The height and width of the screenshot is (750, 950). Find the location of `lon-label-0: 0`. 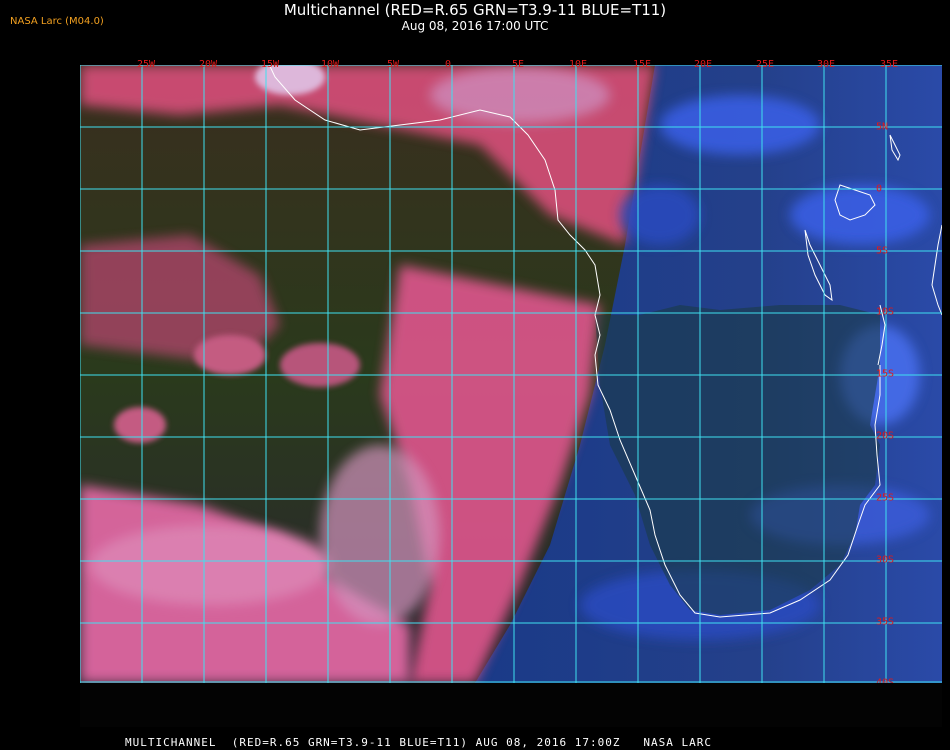

lon-label-0: 0 is located at coordinates (448, 64).